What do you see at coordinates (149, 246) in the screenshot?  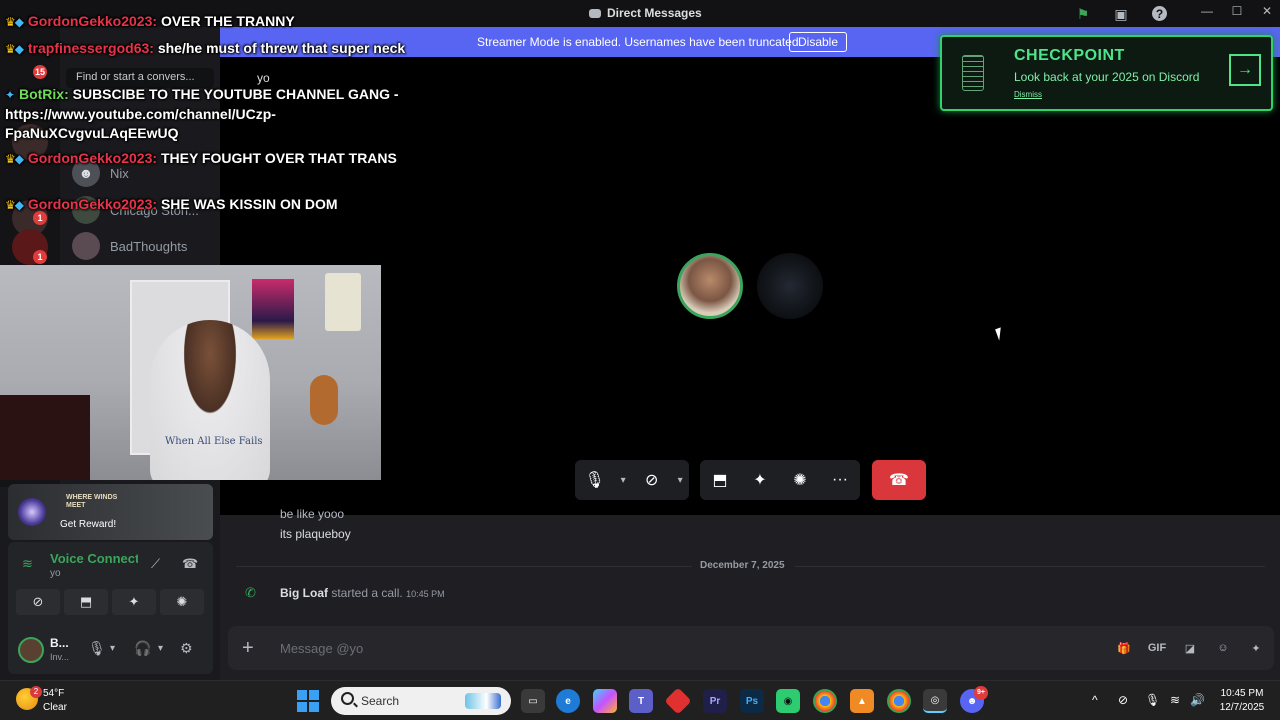 I see `dm-item-label: BadThoughts` at bounding box center [149, 246].